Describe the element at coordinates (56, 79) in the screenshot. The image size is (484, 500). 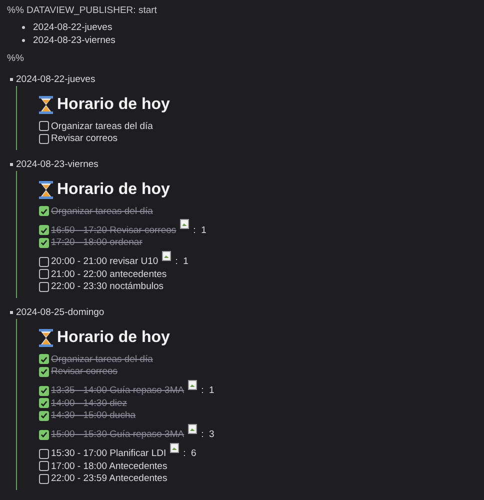
I see `date-heading: 2024-08-22-jueves` at that location.